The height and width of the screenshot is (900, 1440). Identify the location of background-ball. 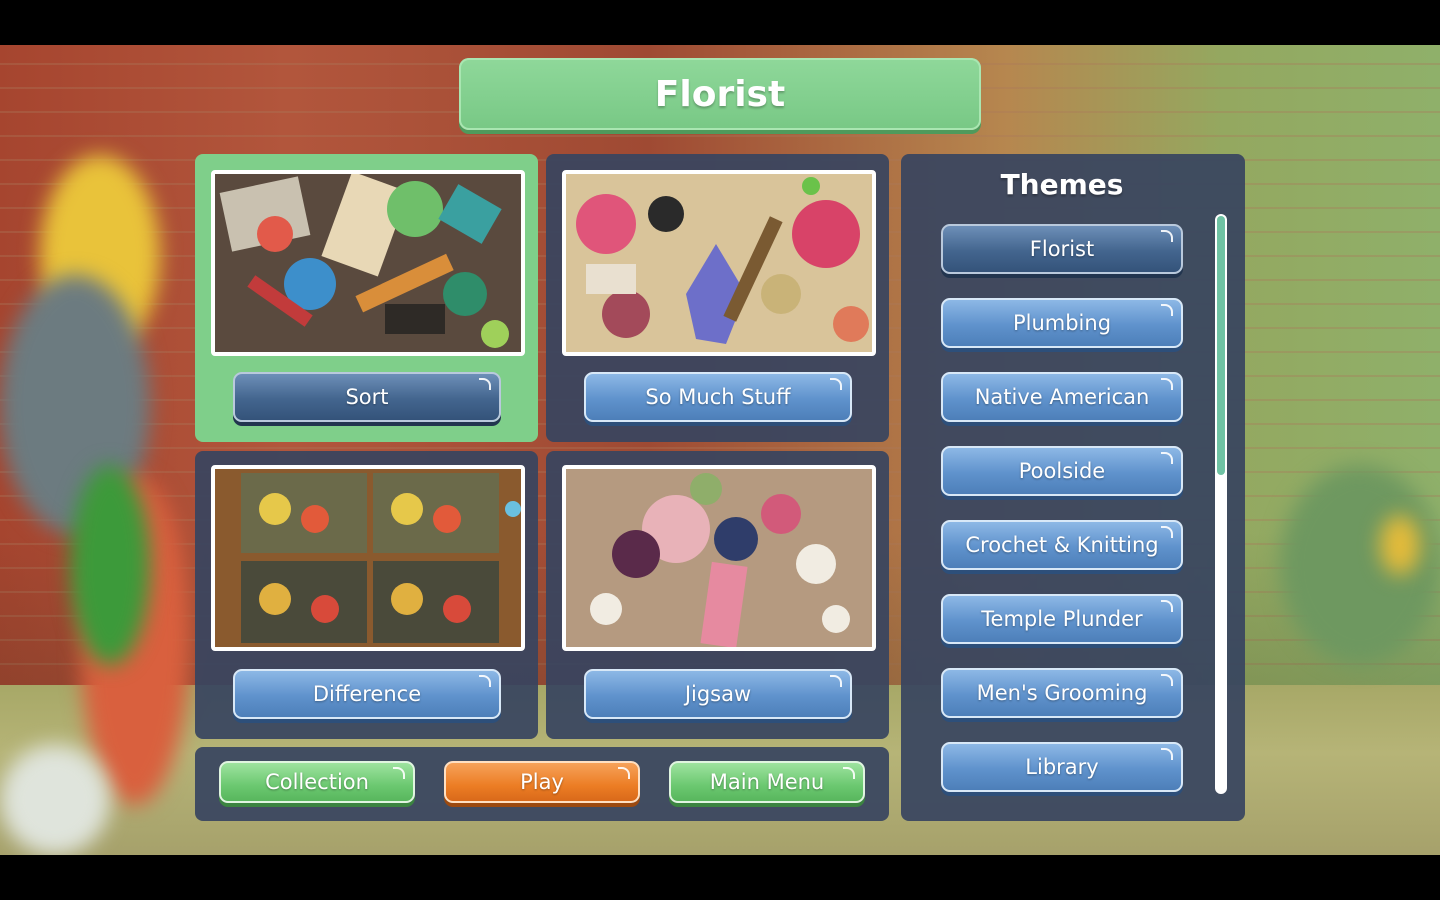
(55, 800).